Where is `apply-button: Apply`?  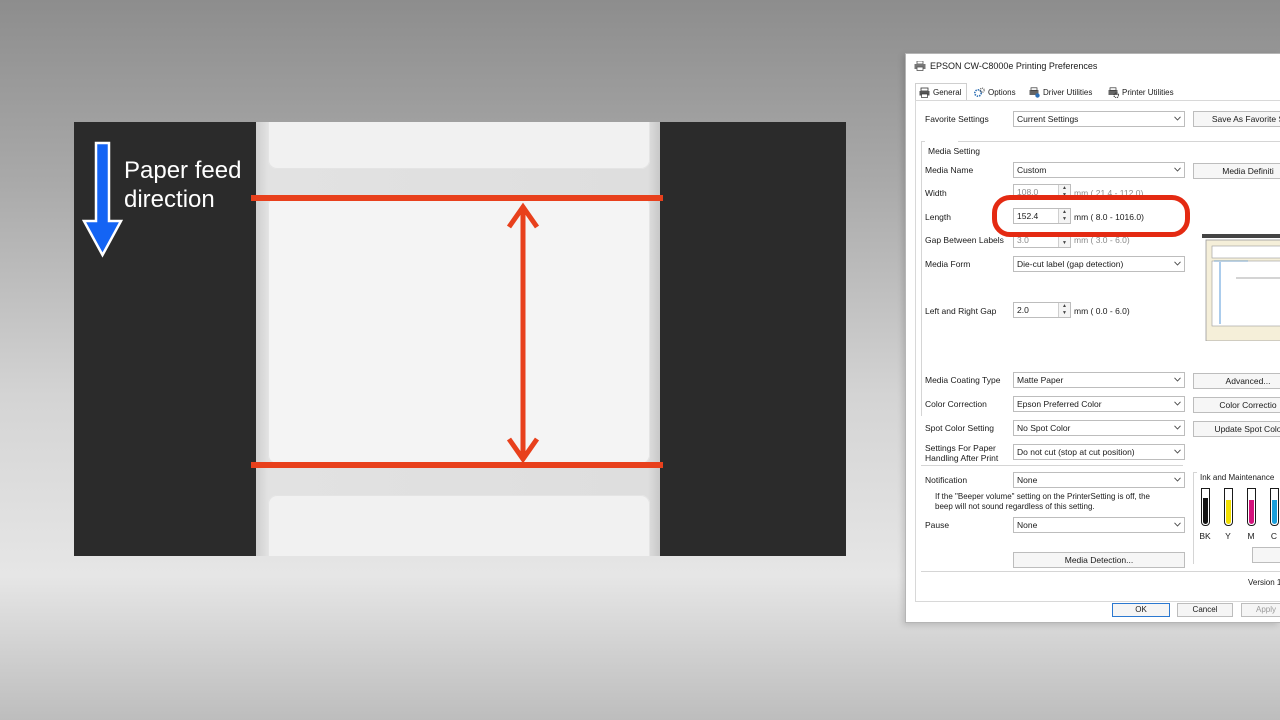
apply-button: Apply is located at coordinates (1260, 610).